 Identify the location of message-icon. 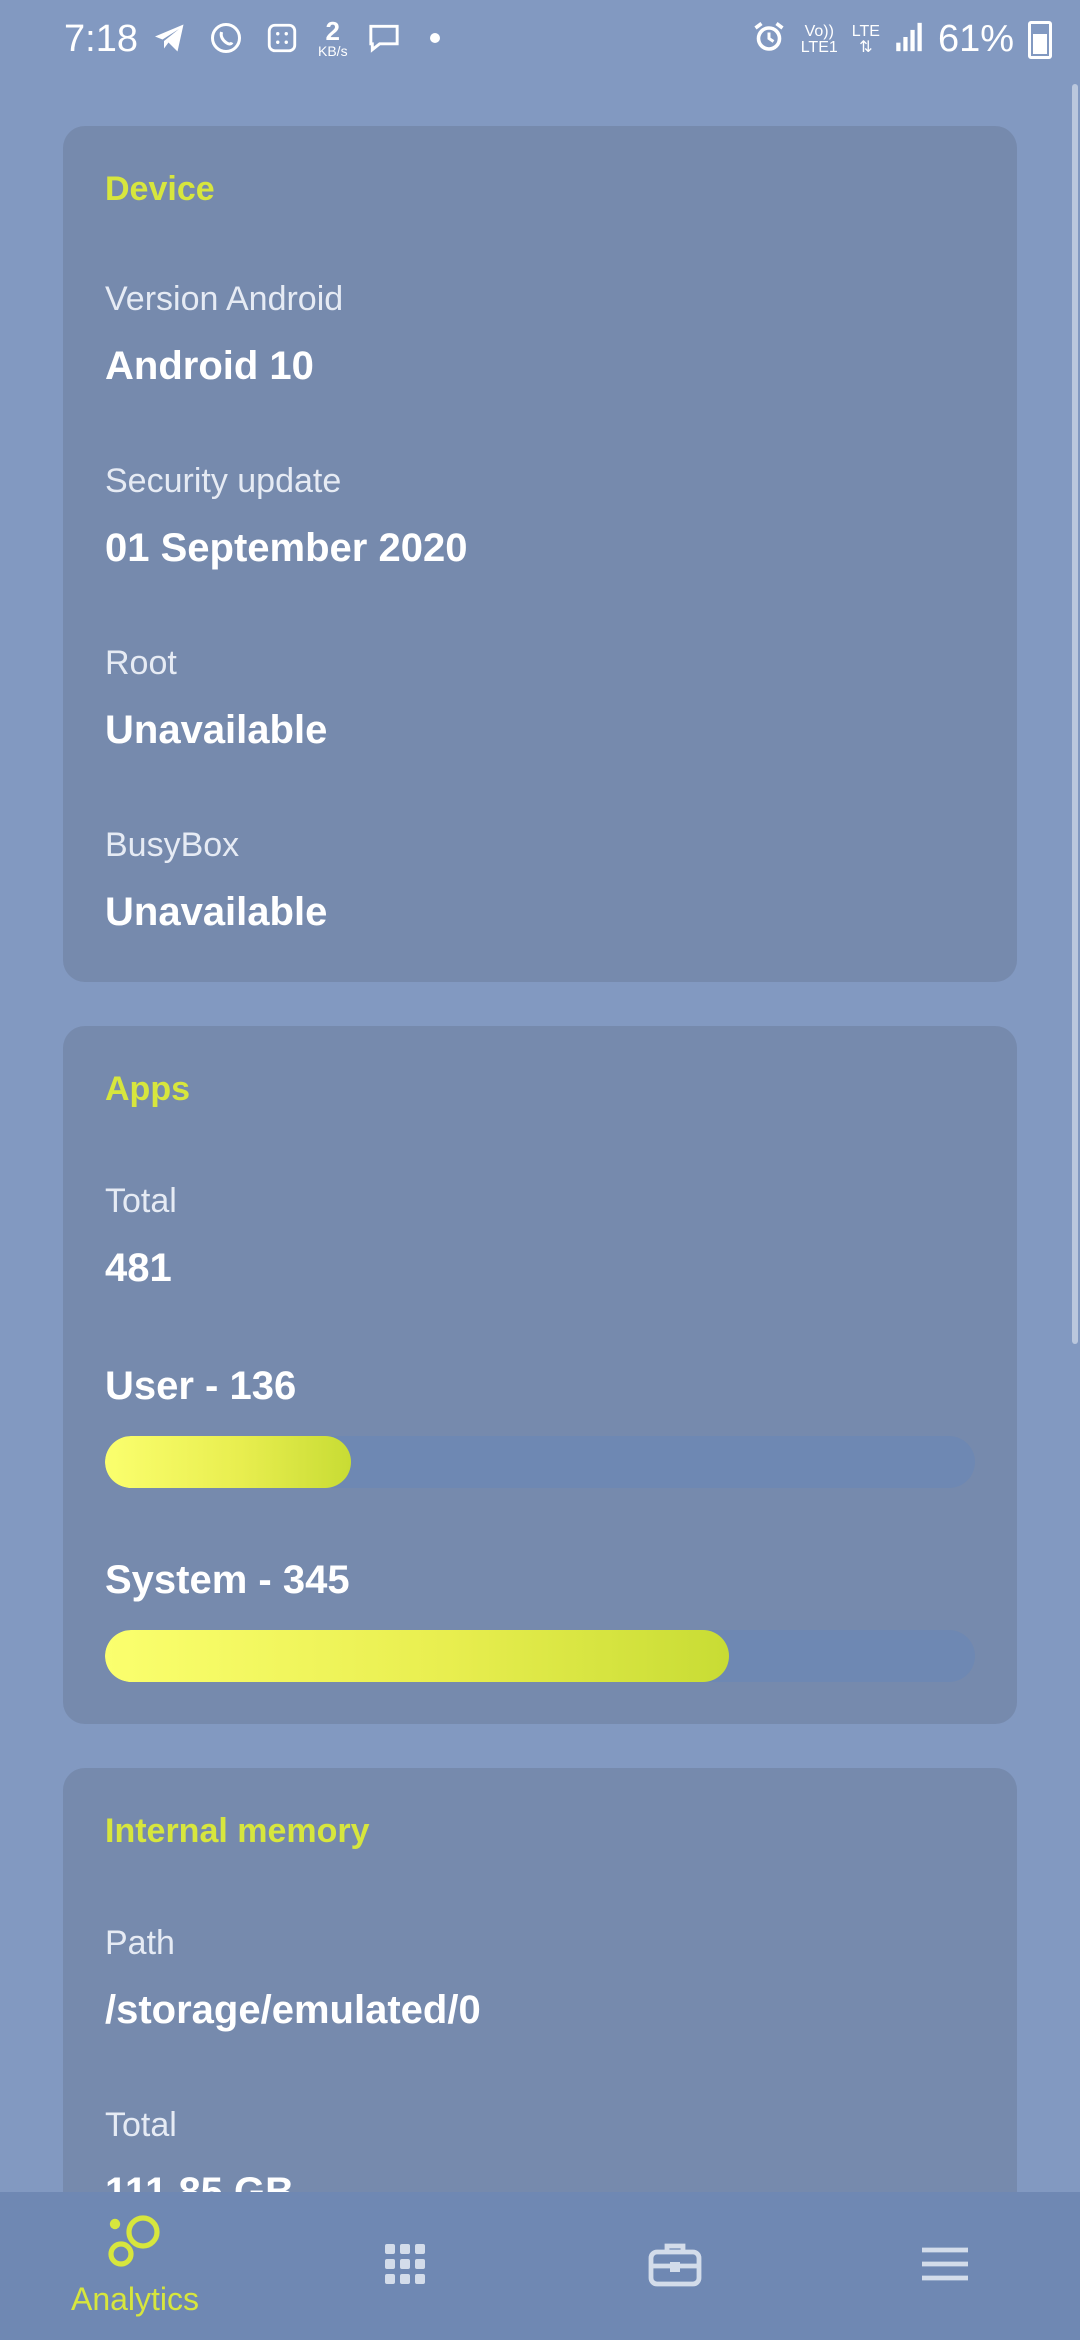
(384, 38).